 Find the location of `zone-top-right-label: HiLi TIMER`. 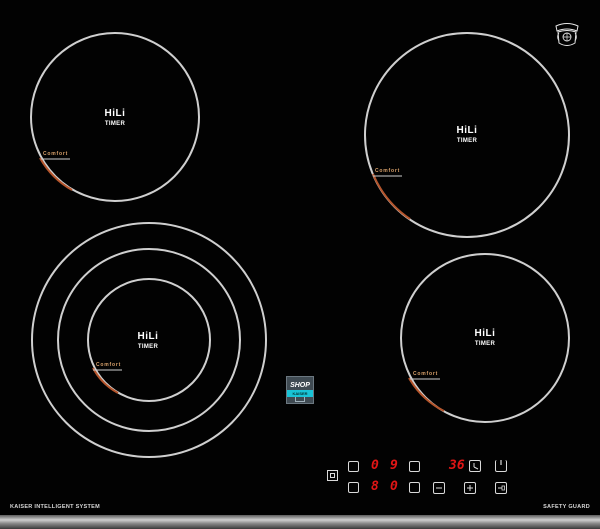

zone-top-right-label: HiLi TIMER is located at coordinates (467, 135).